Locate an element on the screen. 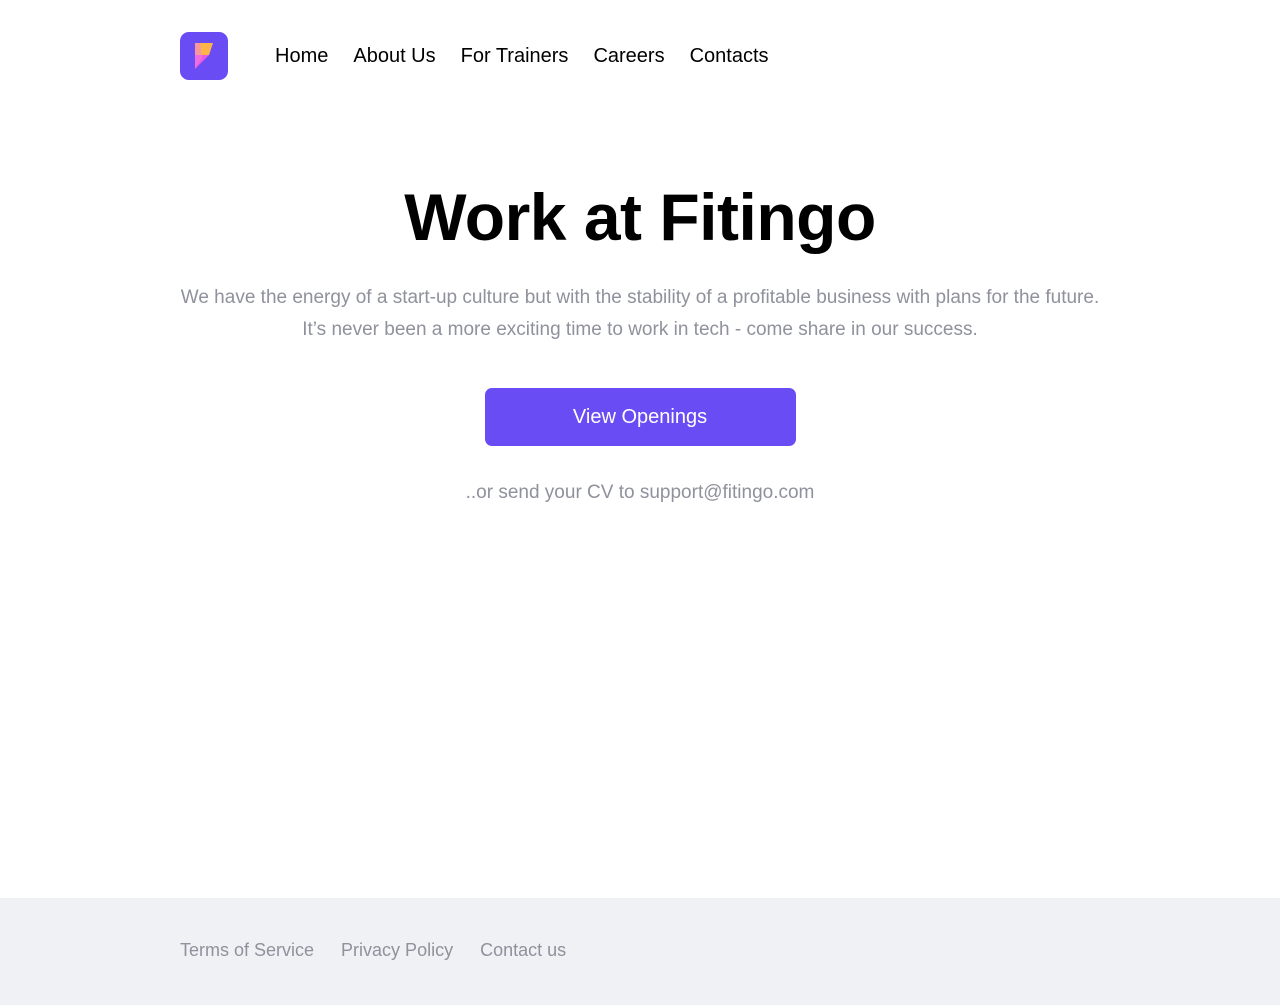 Image resolution: width=1280 pixels, height=1005 pixels. cv-note-prefix: ..or send your CV to is located at coordinates (552, 492).